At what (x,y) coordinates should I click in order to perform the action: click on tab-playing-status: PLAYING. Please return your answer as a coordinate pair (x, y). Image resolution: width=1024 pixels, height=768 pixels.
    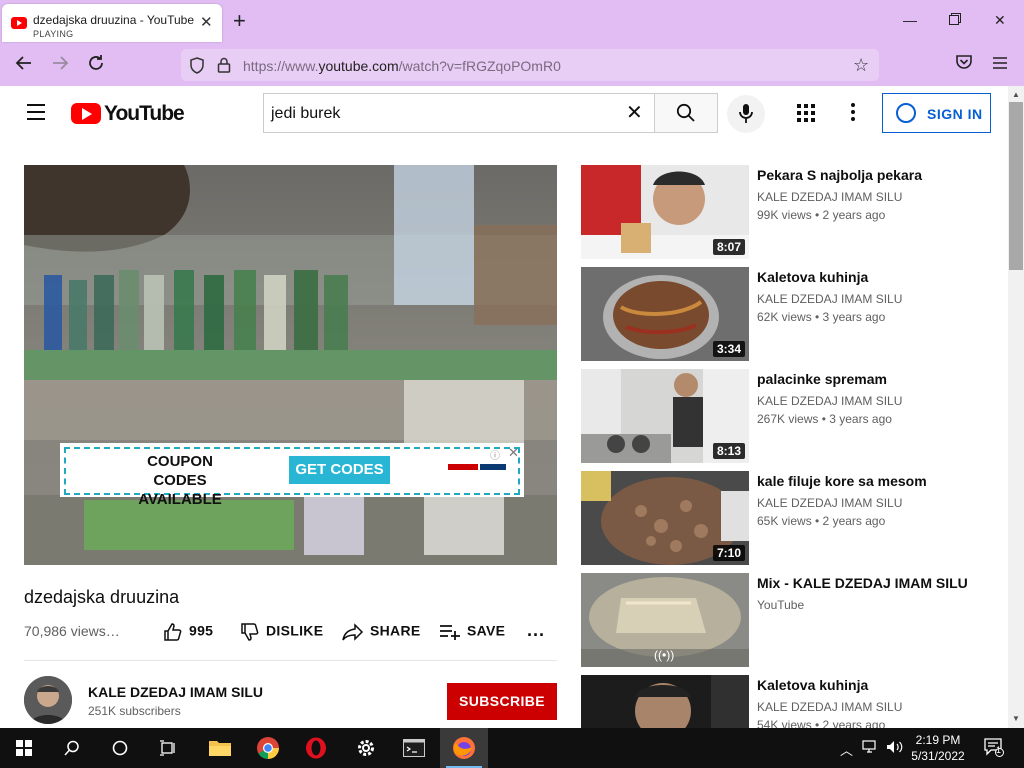
    Looking at the image, I should click on (53, 34).